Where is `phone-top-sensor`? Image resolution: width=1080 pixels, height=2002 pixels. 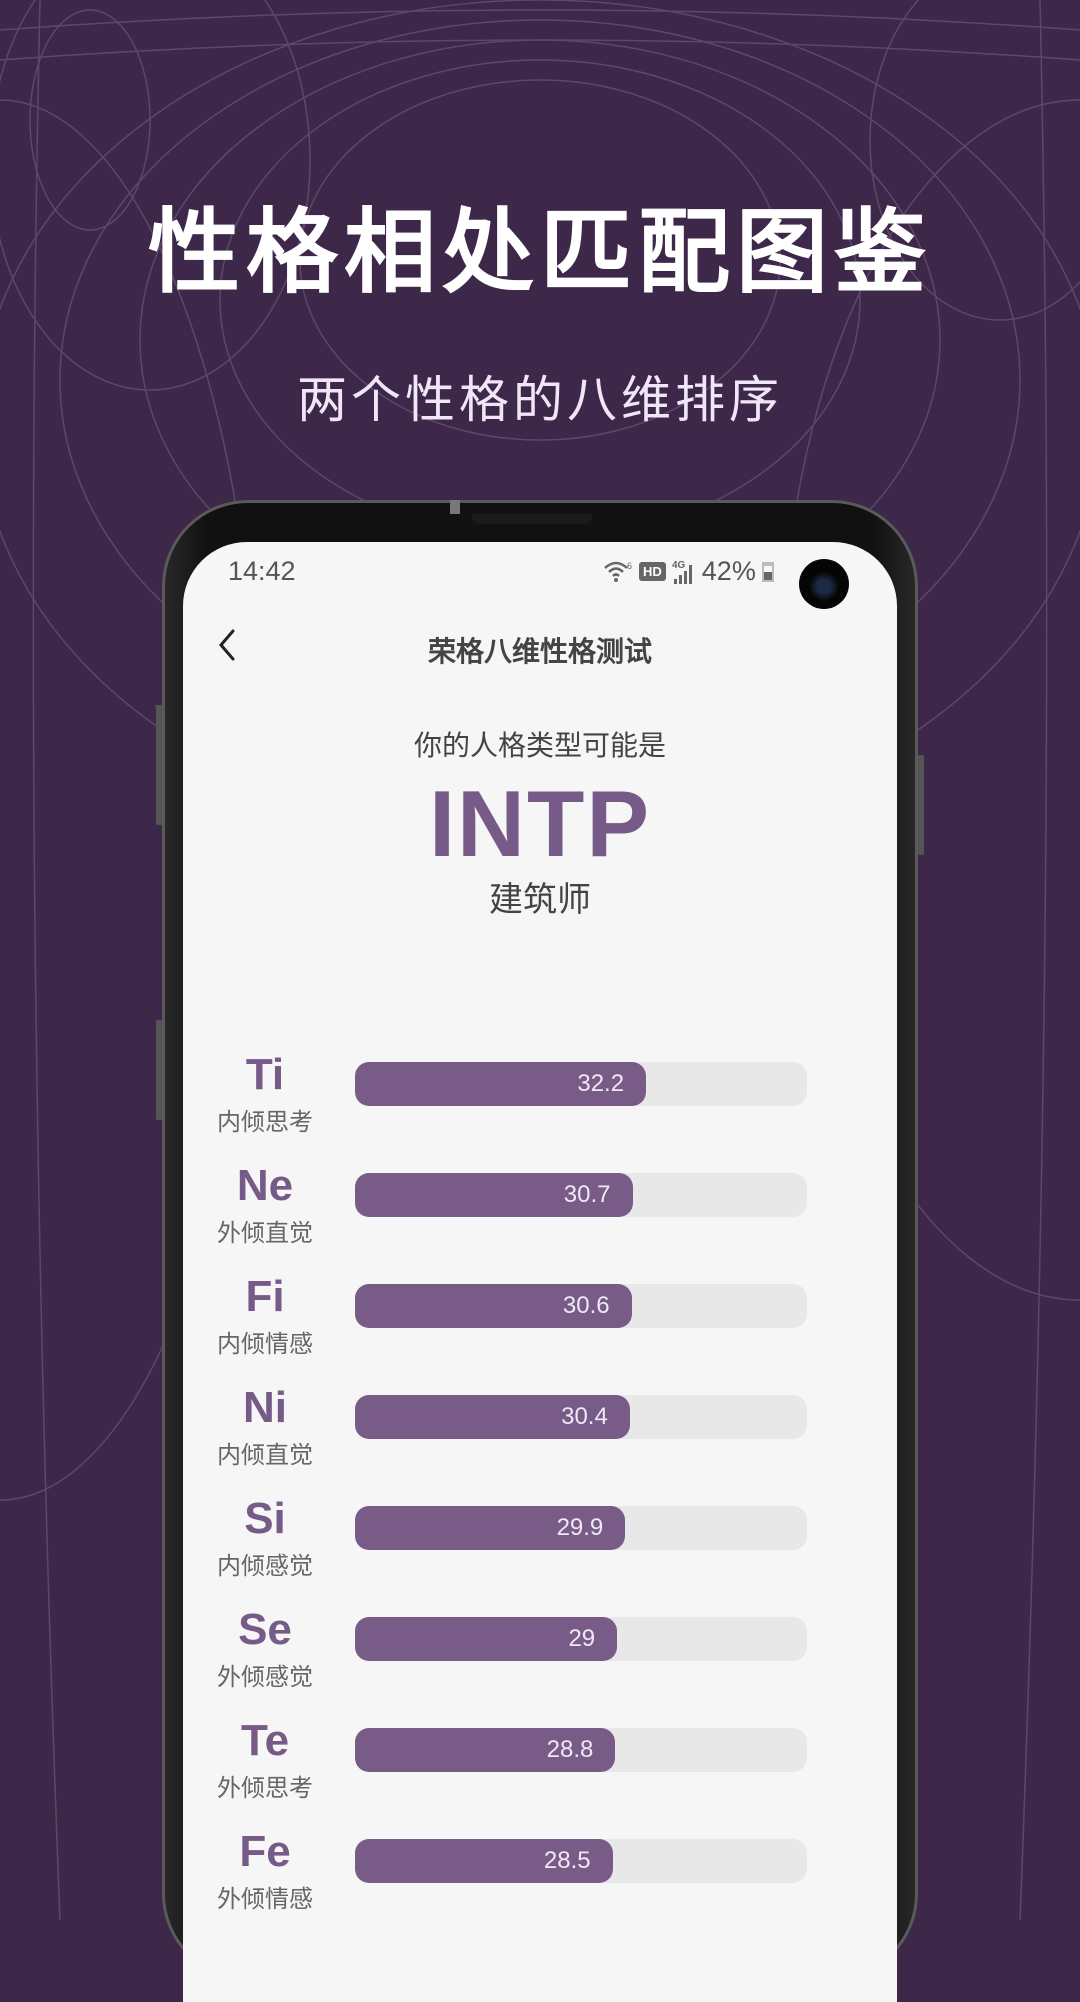
phone-top-sensor is located at coordinates (455, 507).